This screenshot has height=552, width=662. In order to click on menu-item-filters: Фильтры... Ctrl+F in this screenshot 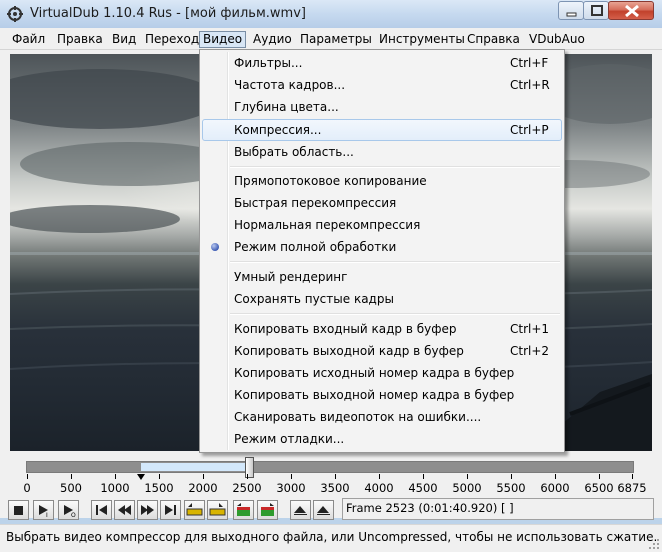, I will do `click(382, 63)`.